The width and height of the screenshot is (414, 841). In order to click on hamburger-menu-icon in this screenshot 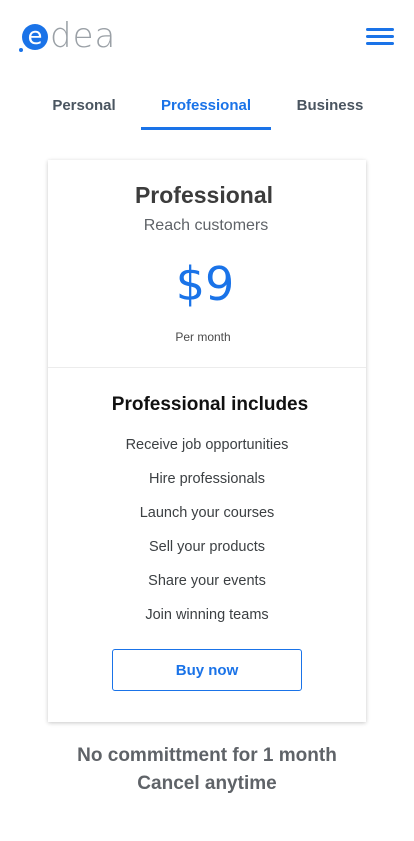, I will do `click(379, 36)`.